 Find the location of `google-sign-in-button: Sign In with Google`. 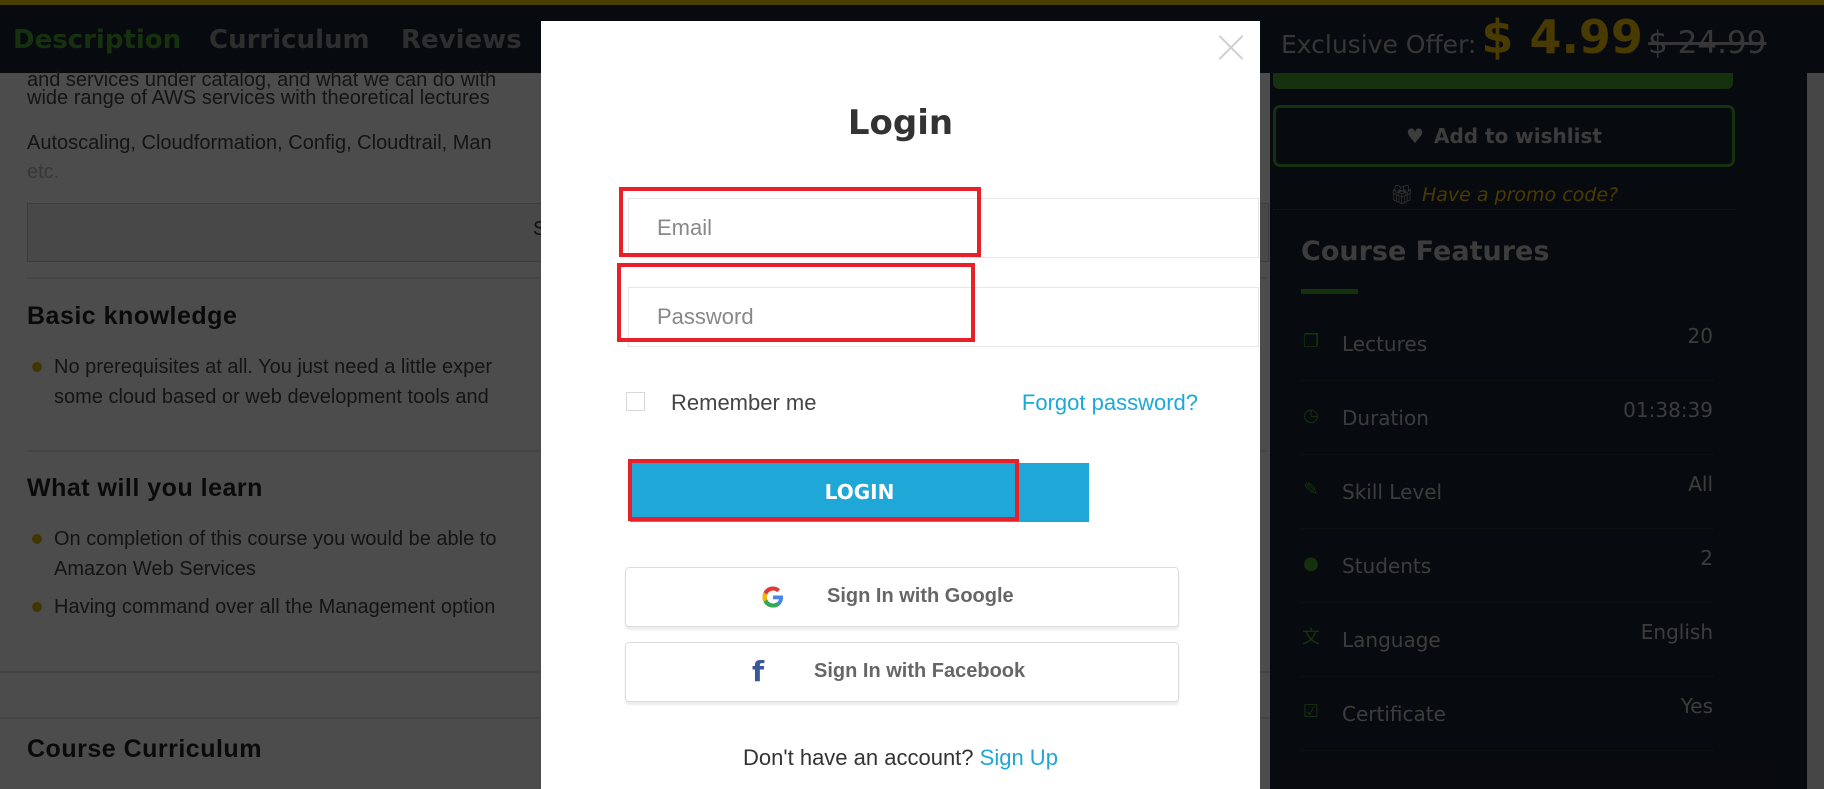

google-sign-in-button: Sign In with Google is located at coordinates (902, 597).